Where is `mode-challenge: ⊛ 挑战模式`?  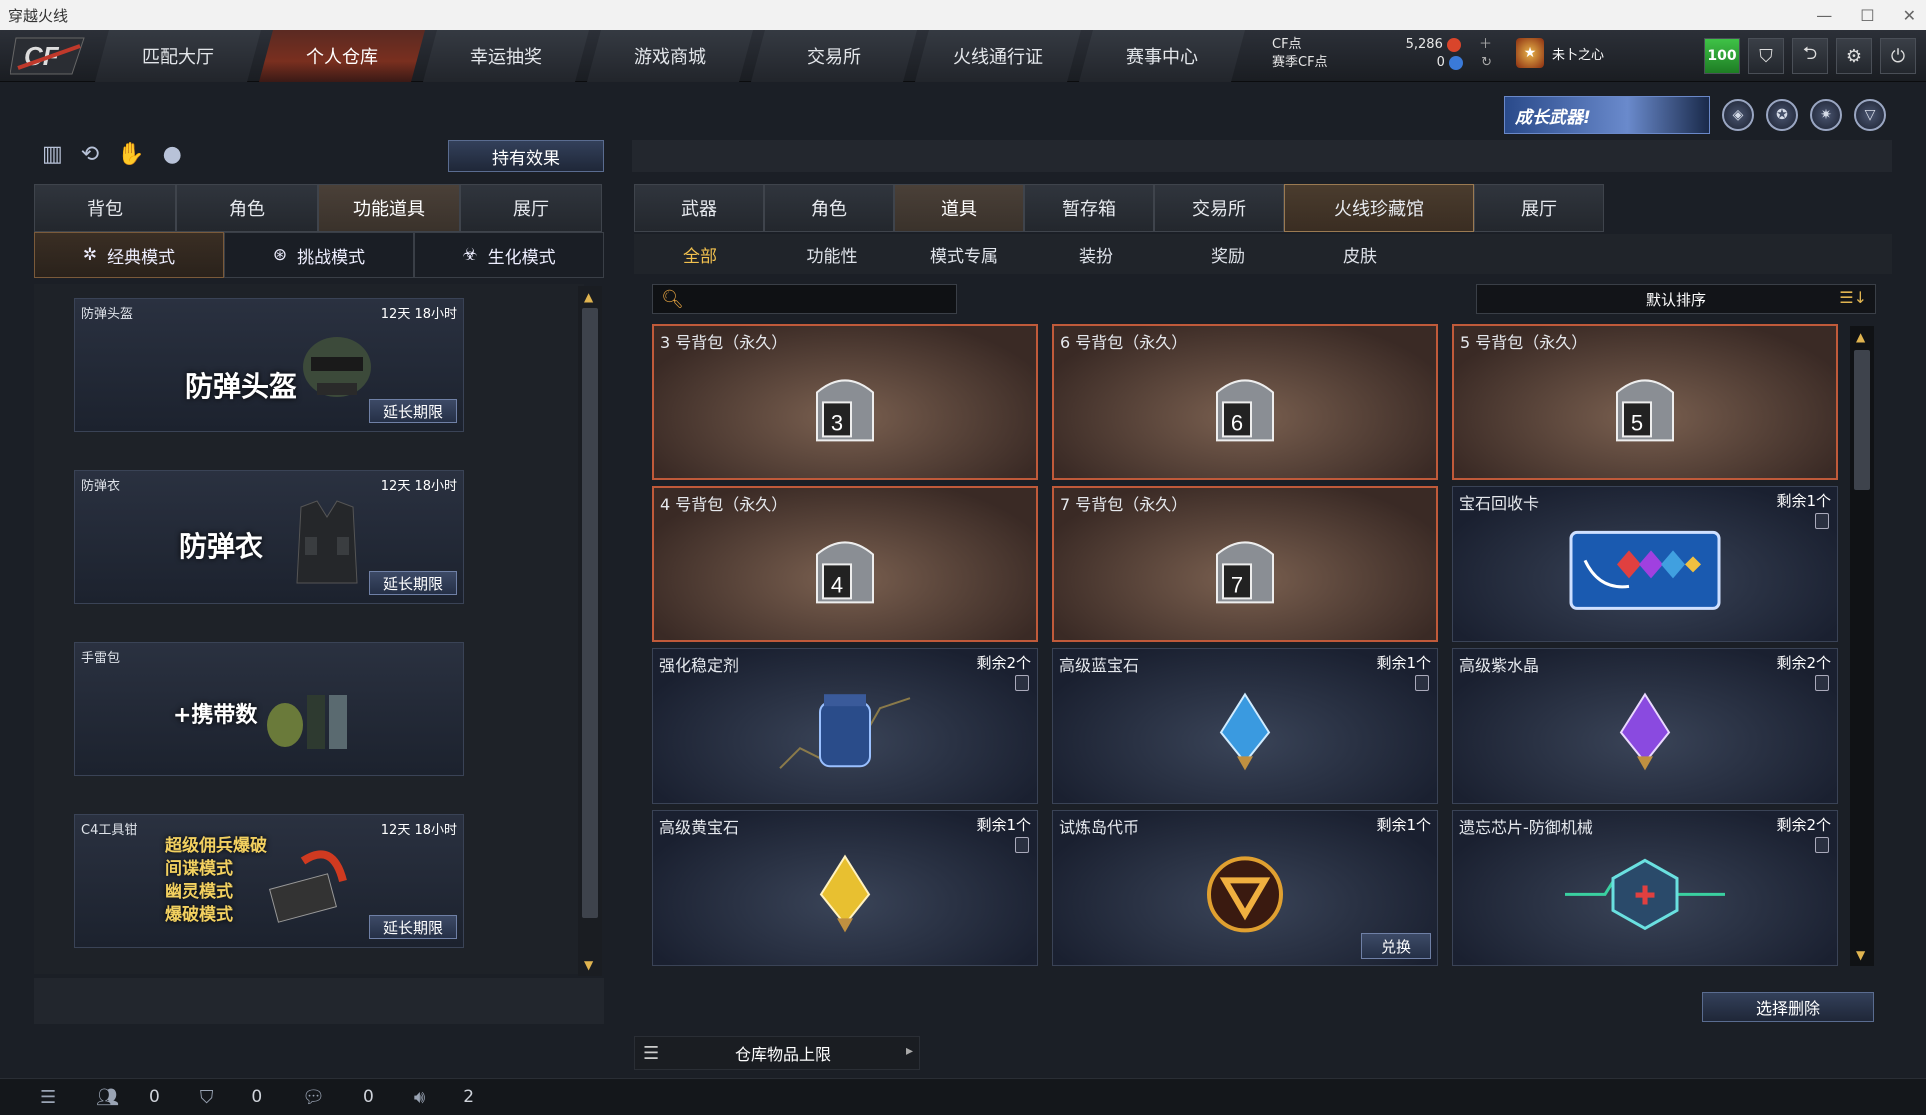
mode-challenge: ⊛ 挑战模式 is located at coordinates (319, 255).